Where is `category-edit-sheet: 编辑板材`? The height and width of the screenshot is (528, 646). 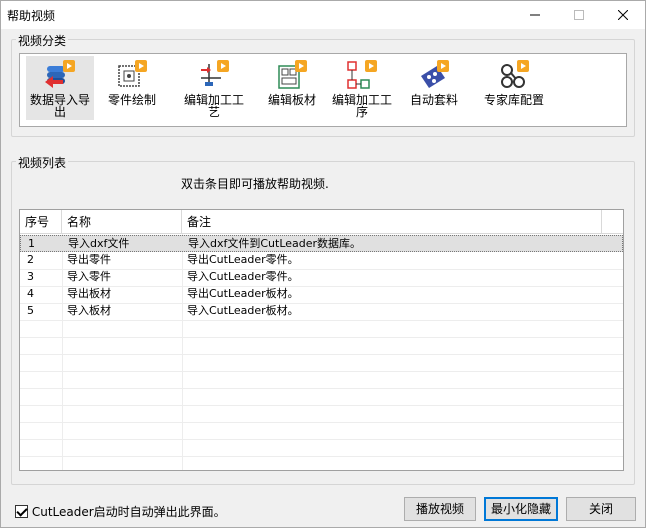
category-edit-sheet: 编辑板材 is located at coordinates (292, 88).